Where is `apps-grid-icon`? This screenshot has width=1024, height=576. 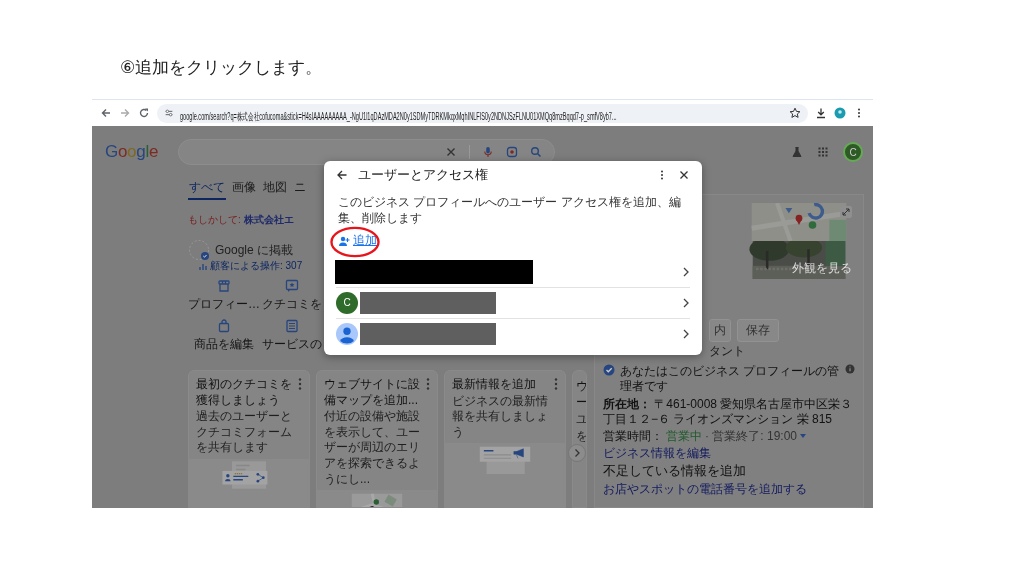 apps-grid-icon is located at coordinates (823, 152).